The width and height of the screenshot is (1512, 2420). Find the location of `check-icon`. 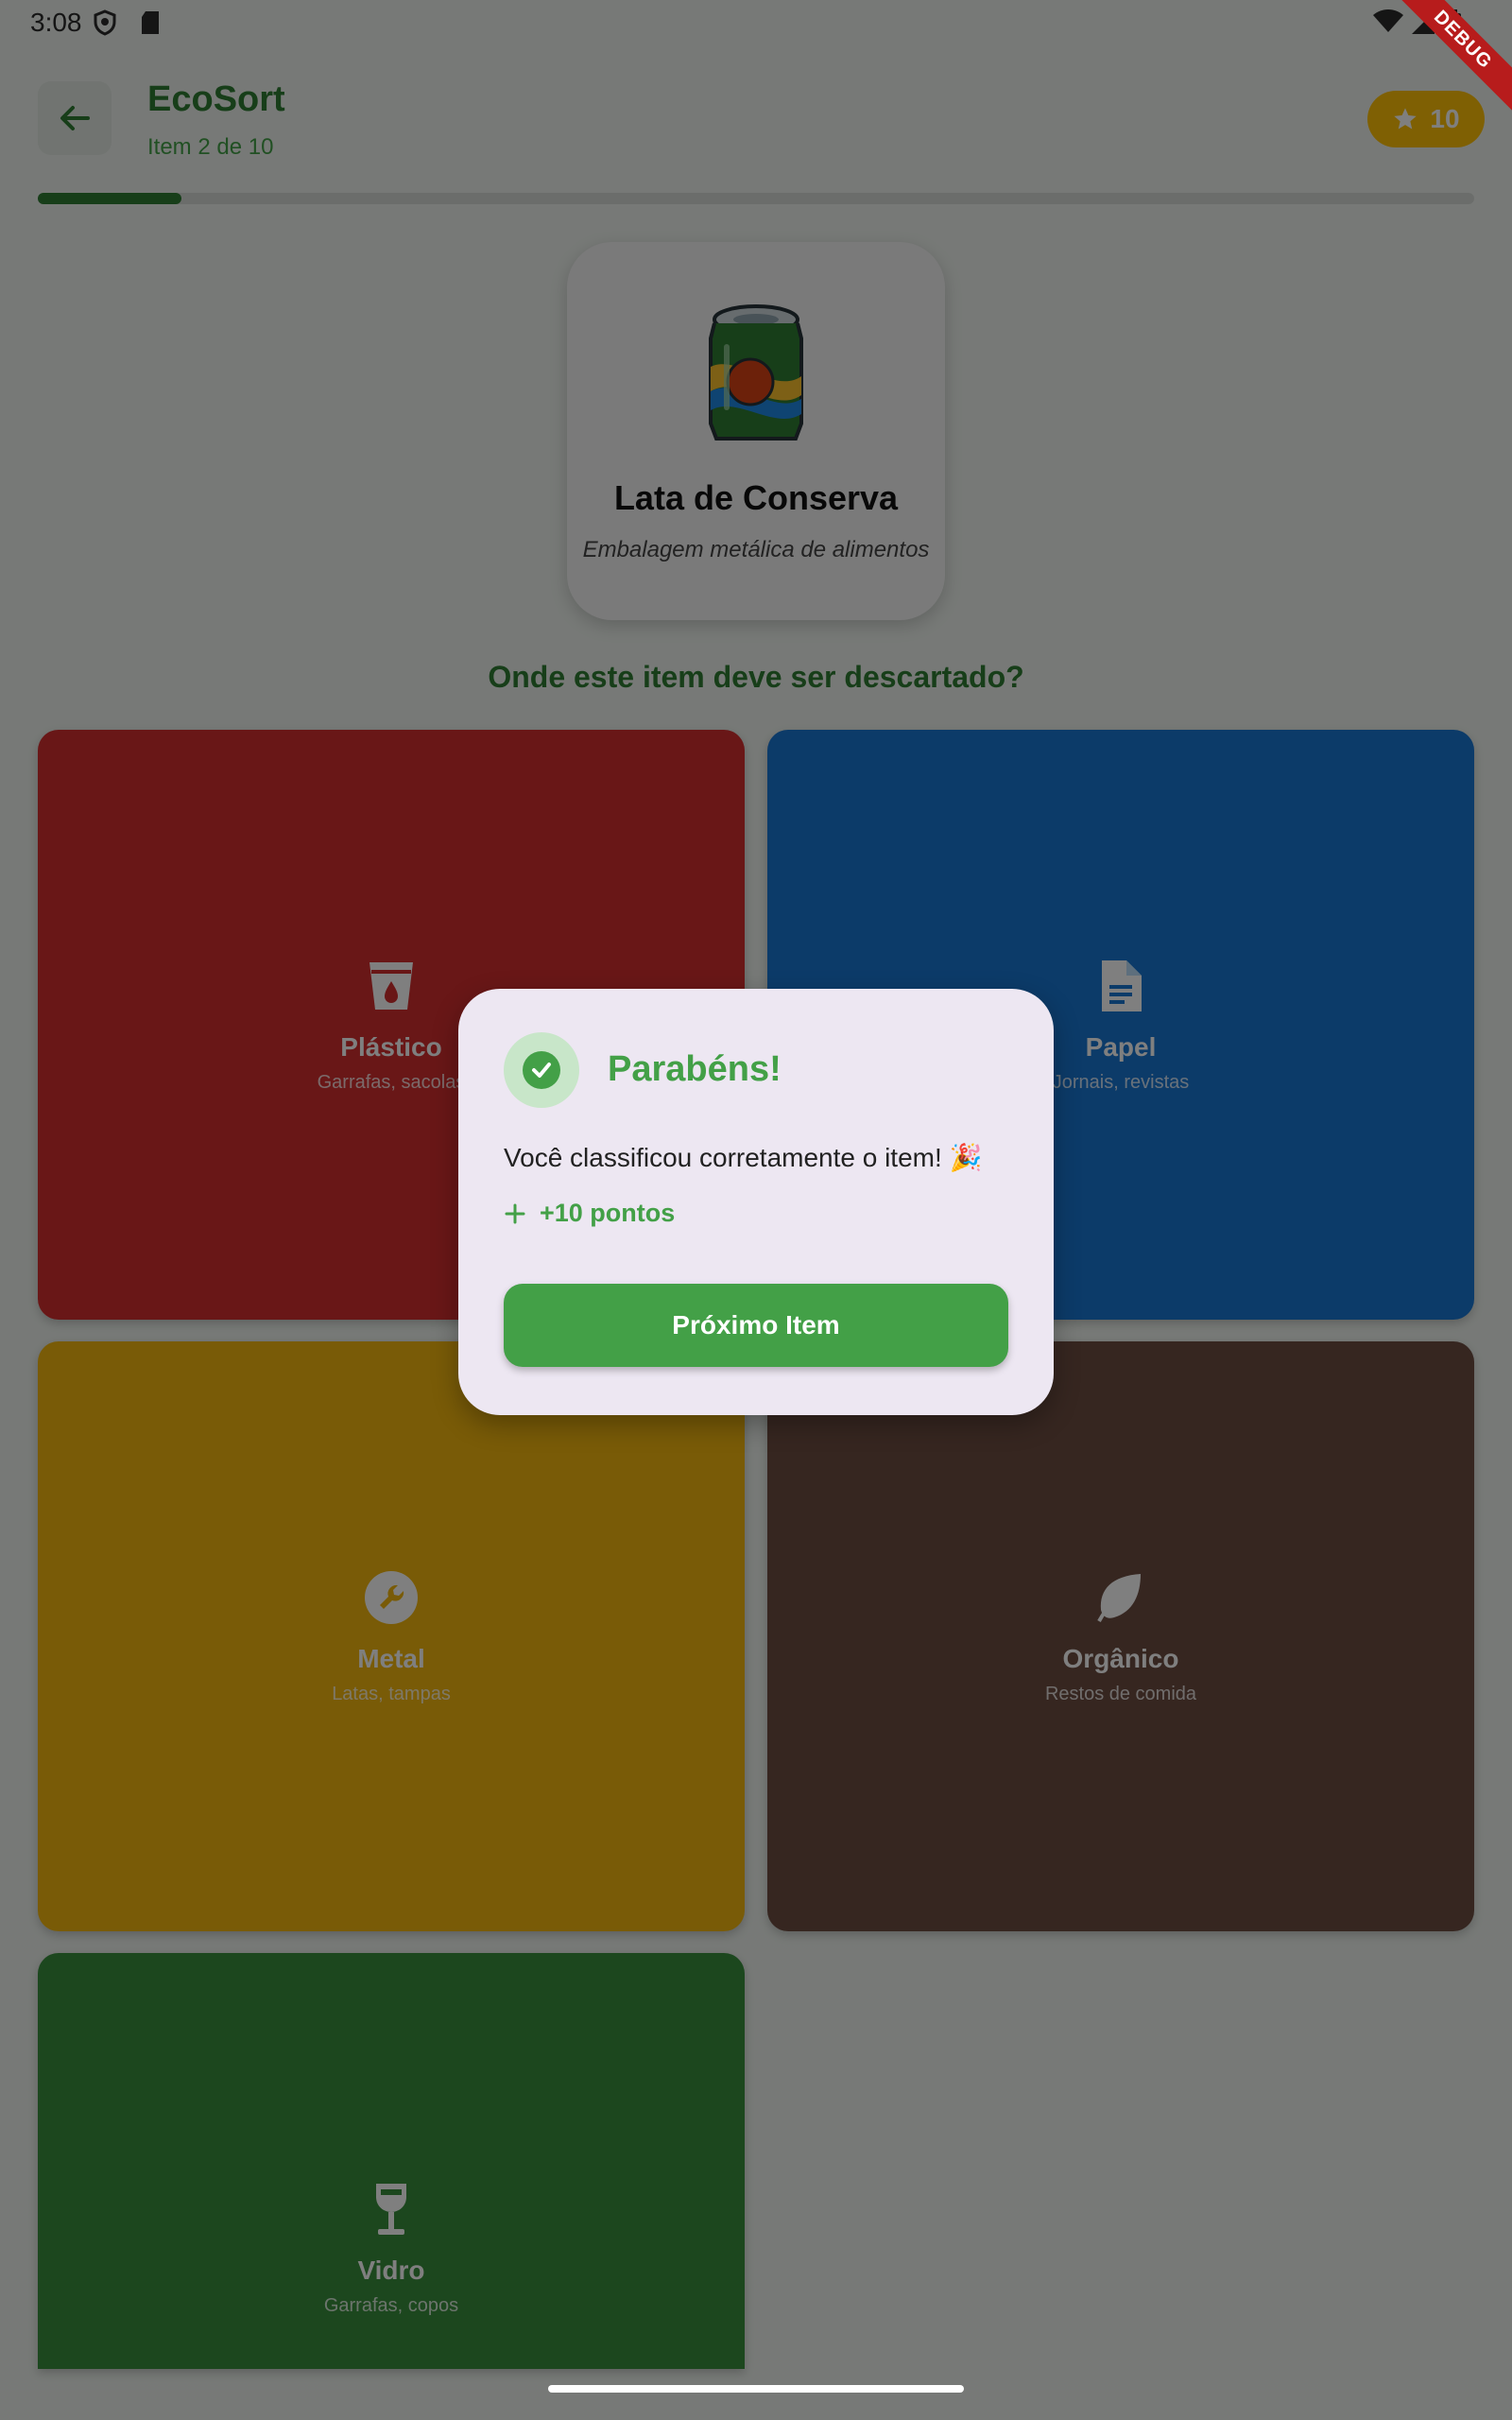

check-icon is located at coordinates (541, 1070).